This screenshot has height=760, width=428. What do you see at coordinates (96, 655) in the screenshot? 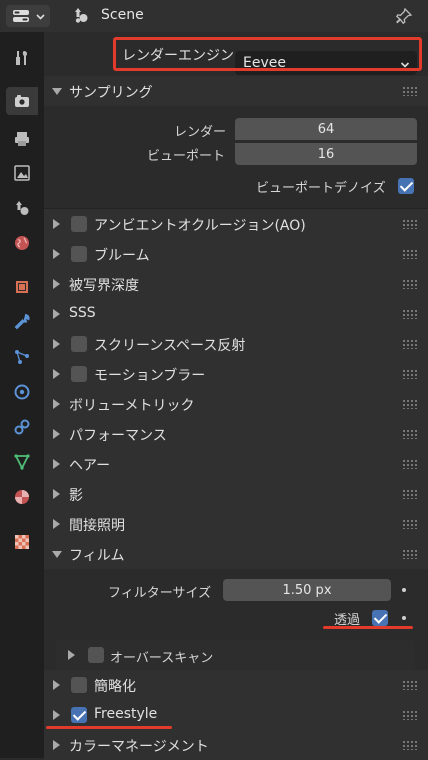
I see `overscan-checkbox` at bounding box center [96, 655].